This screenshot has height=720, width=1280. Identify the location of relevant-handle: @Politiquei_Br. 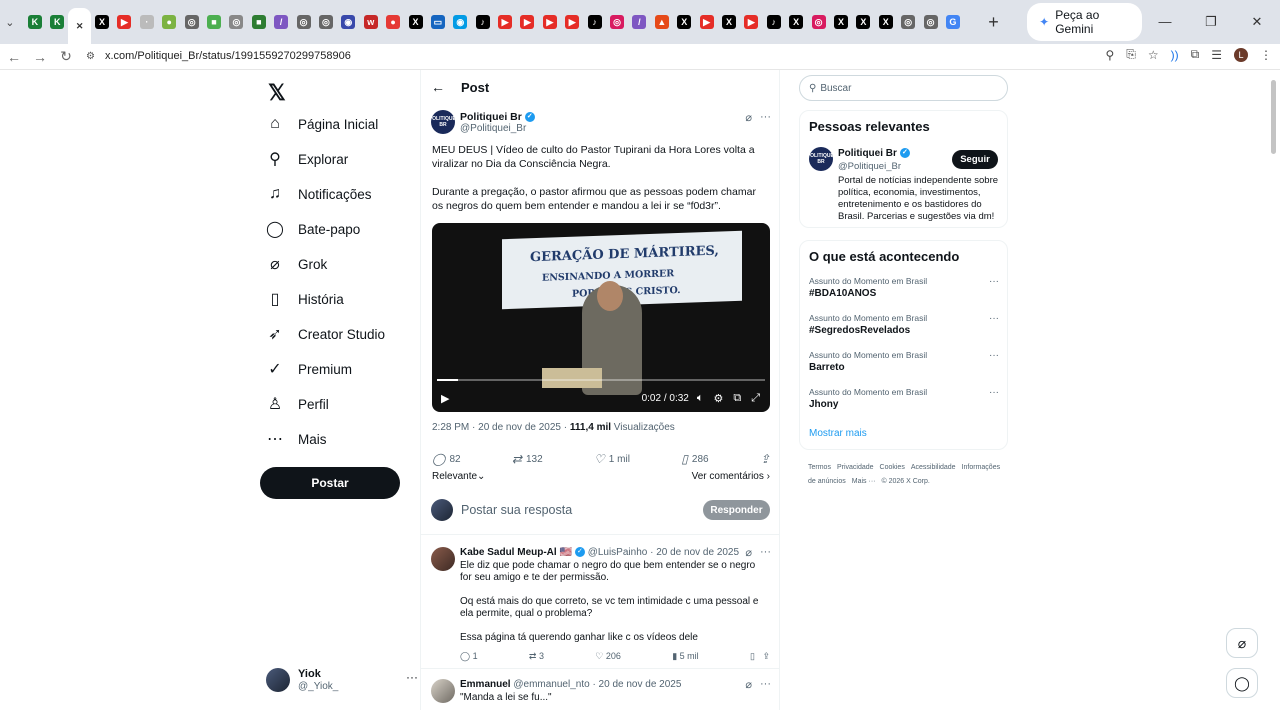
(869, 166).